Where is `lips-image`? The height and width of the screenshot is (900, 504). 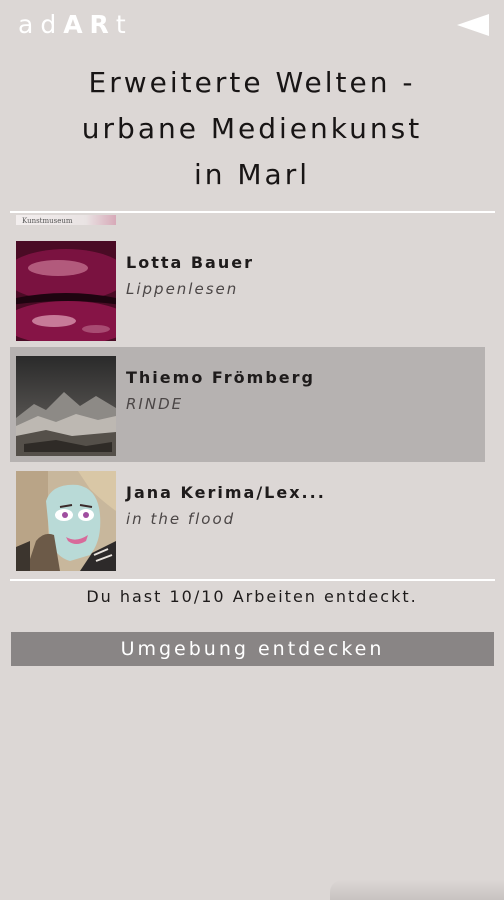 lips-image is located at coordinates (66, 291).